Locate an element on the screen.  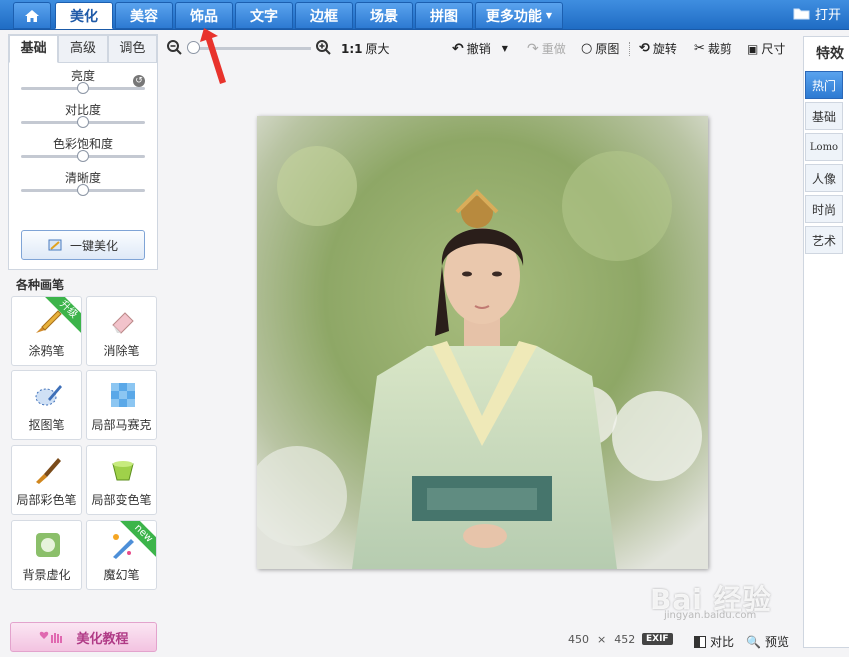
local-recolor-brush-button: 局部变色笔 is located at coordinates (121, 480).